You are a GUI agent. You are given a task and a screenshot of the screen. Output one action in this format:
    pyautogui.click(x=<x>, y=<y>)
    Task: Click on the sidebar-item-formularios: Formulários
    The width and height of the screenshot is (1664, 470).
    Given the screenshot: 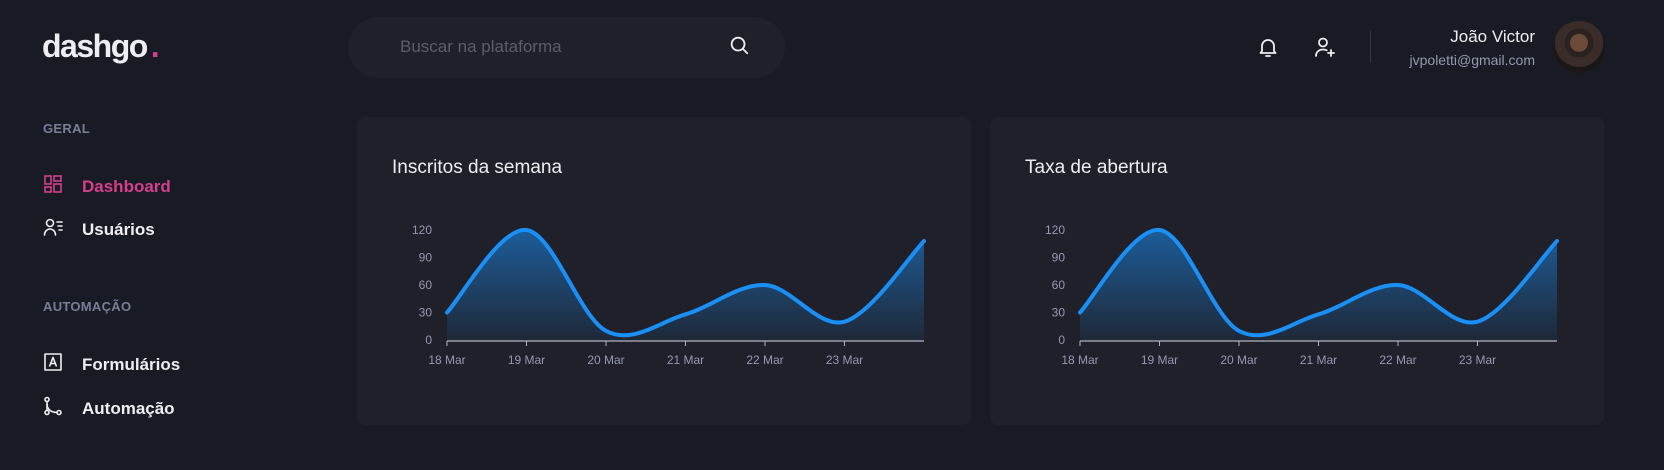 What is the action you would take?
    pyautogui.click(x=111, y=364)
    